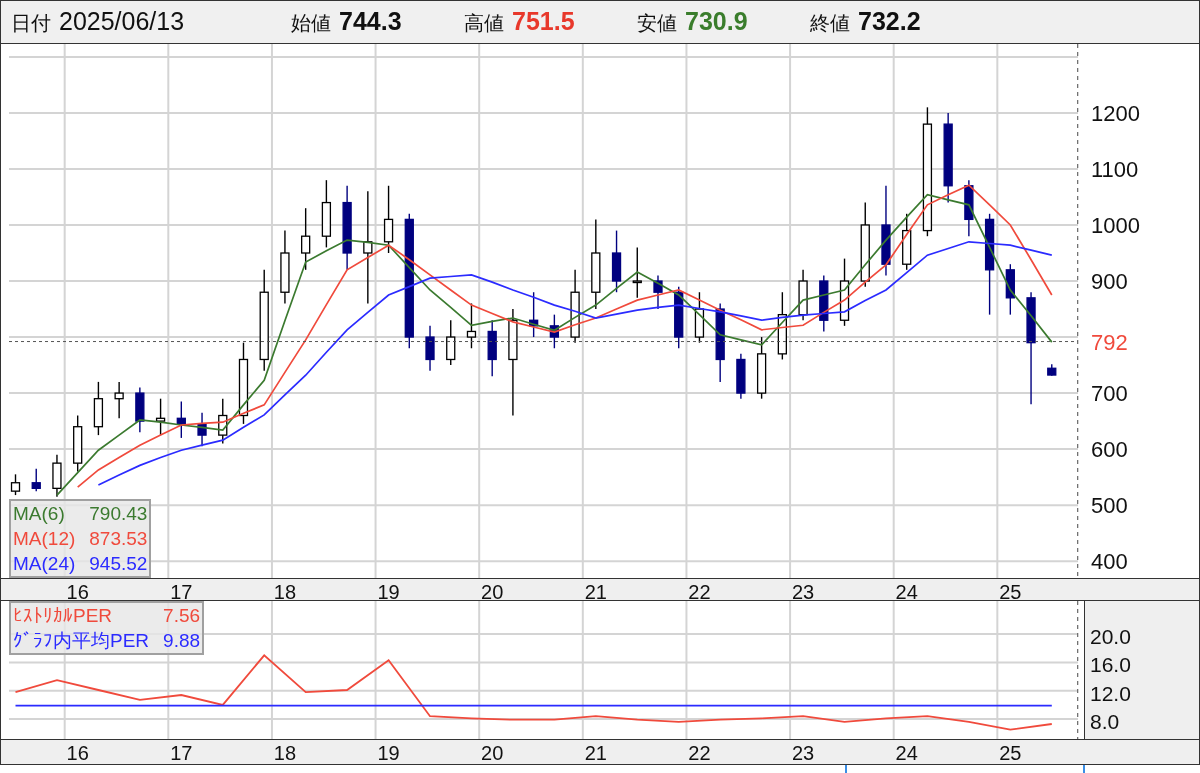  What do you see at coordinates (44, 564) in the screenshot?
I see `legend-label: MA(24)` at bounding box center [44, 564].